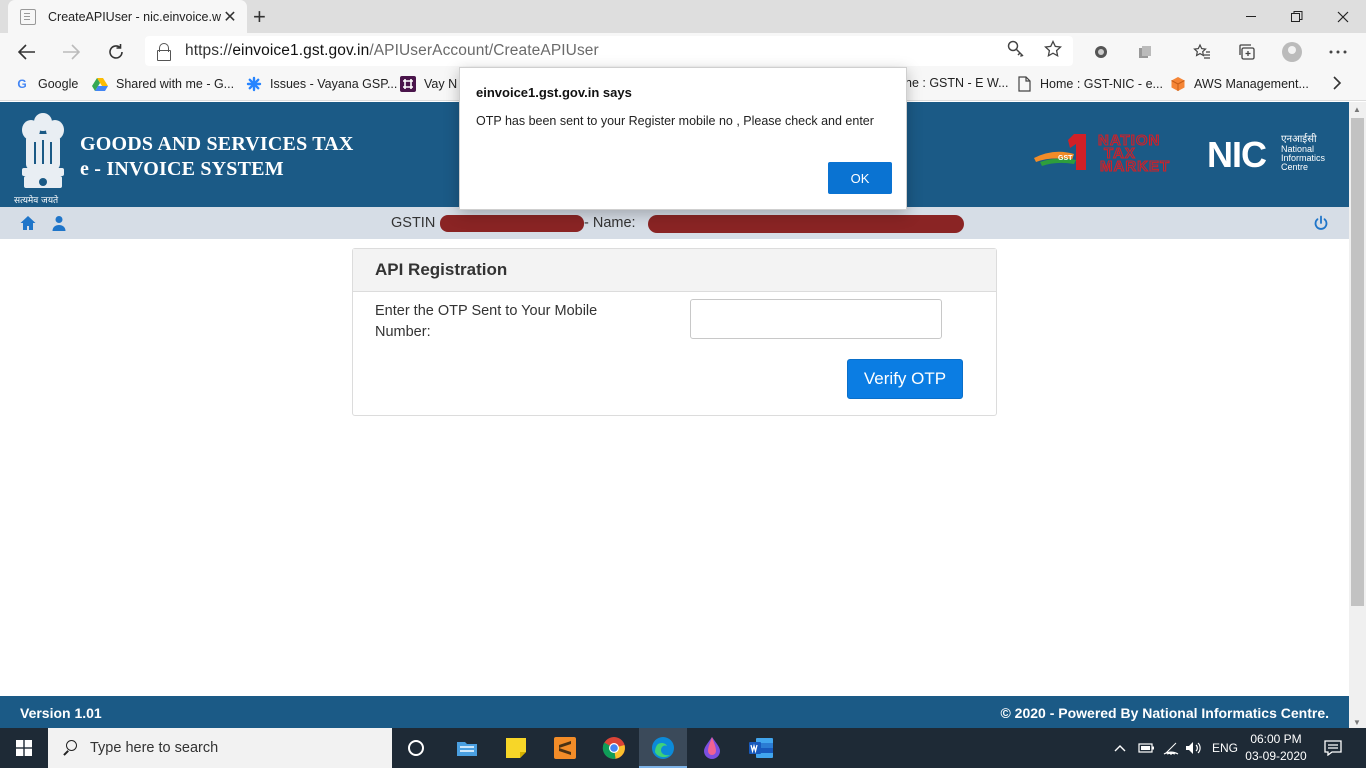 The height and width of the screenshot is (768, 1366). Describe the element at coordinates (1276, 756) in the screenshot. I see `clock-date: 03-09-2020` at that location.